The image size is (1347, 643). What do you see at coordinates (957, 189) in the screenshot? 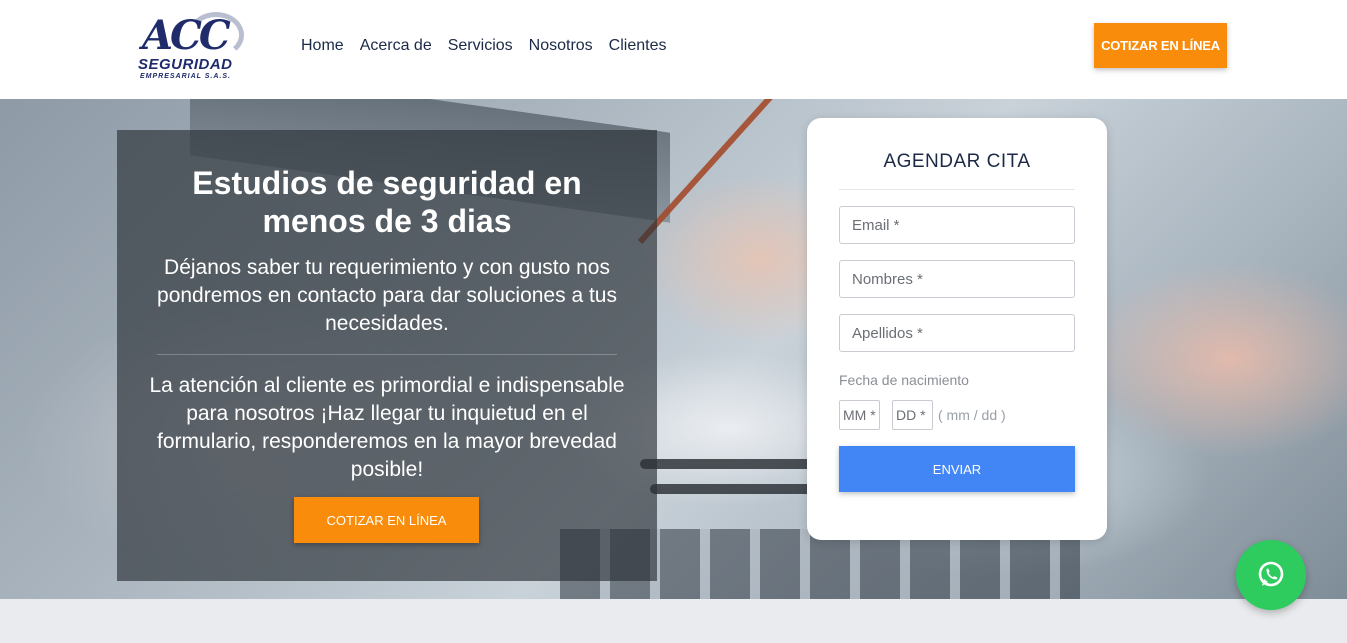
I see `form-divider` at bounding box center [957, 189].